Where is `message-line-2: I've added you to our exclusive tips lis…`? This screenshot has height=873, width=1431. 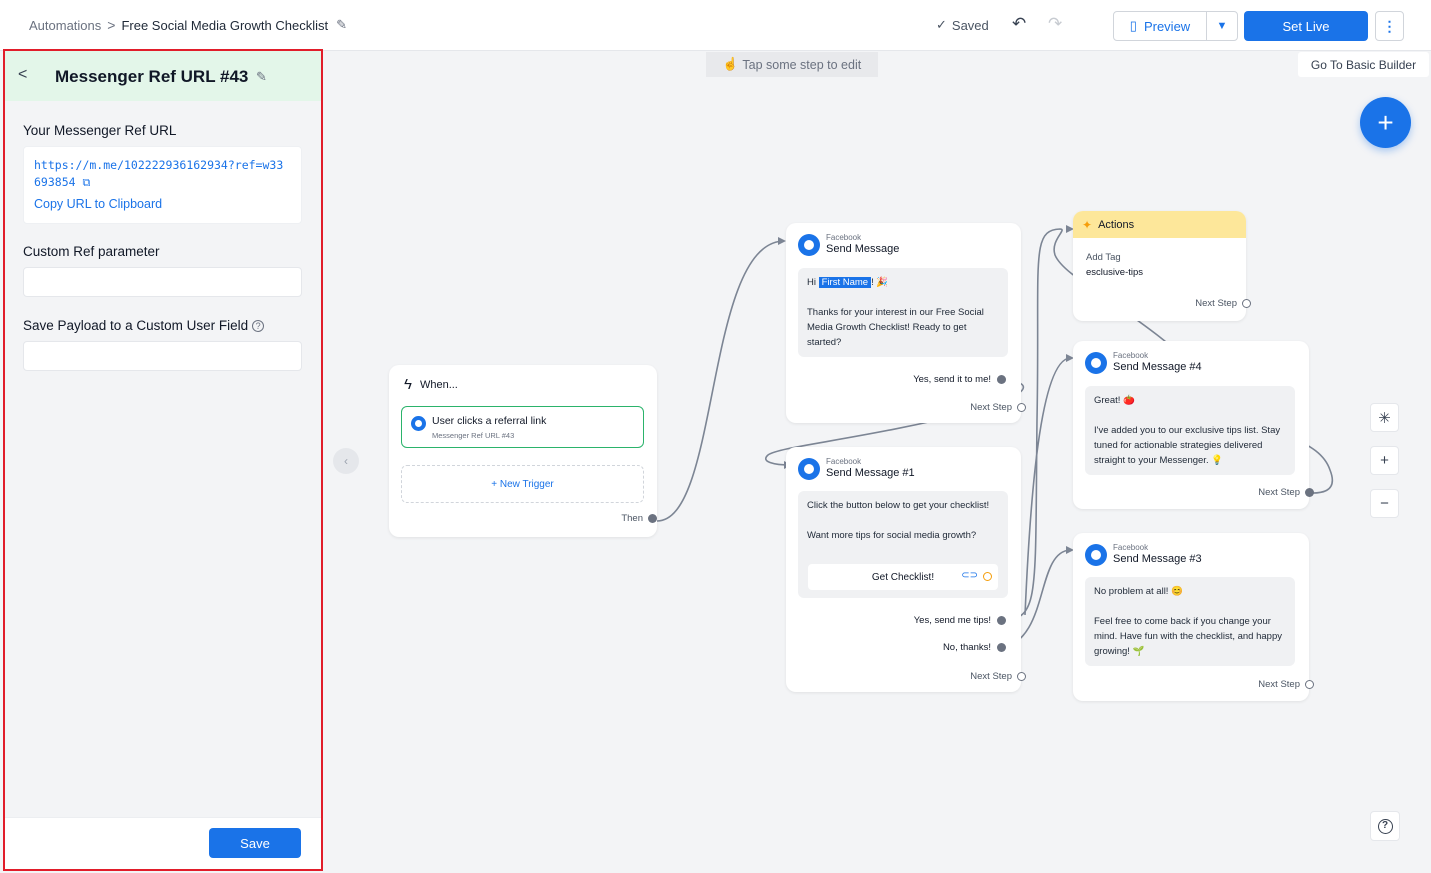
message-line-2: I've added you to our exclusive tips lis… is located at coordinates (1187, 445).